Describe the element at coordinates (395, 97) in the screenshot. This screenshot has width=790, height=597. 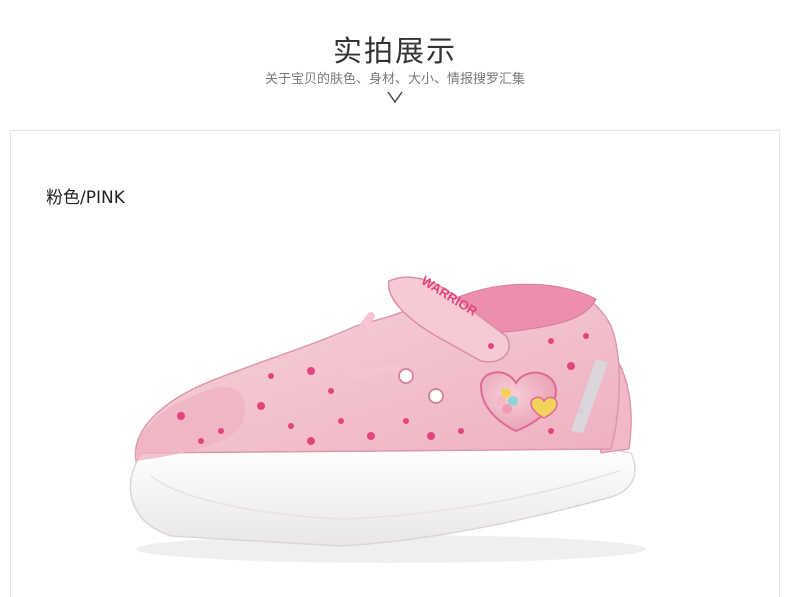
I see `chevron-down-icon` at that location.